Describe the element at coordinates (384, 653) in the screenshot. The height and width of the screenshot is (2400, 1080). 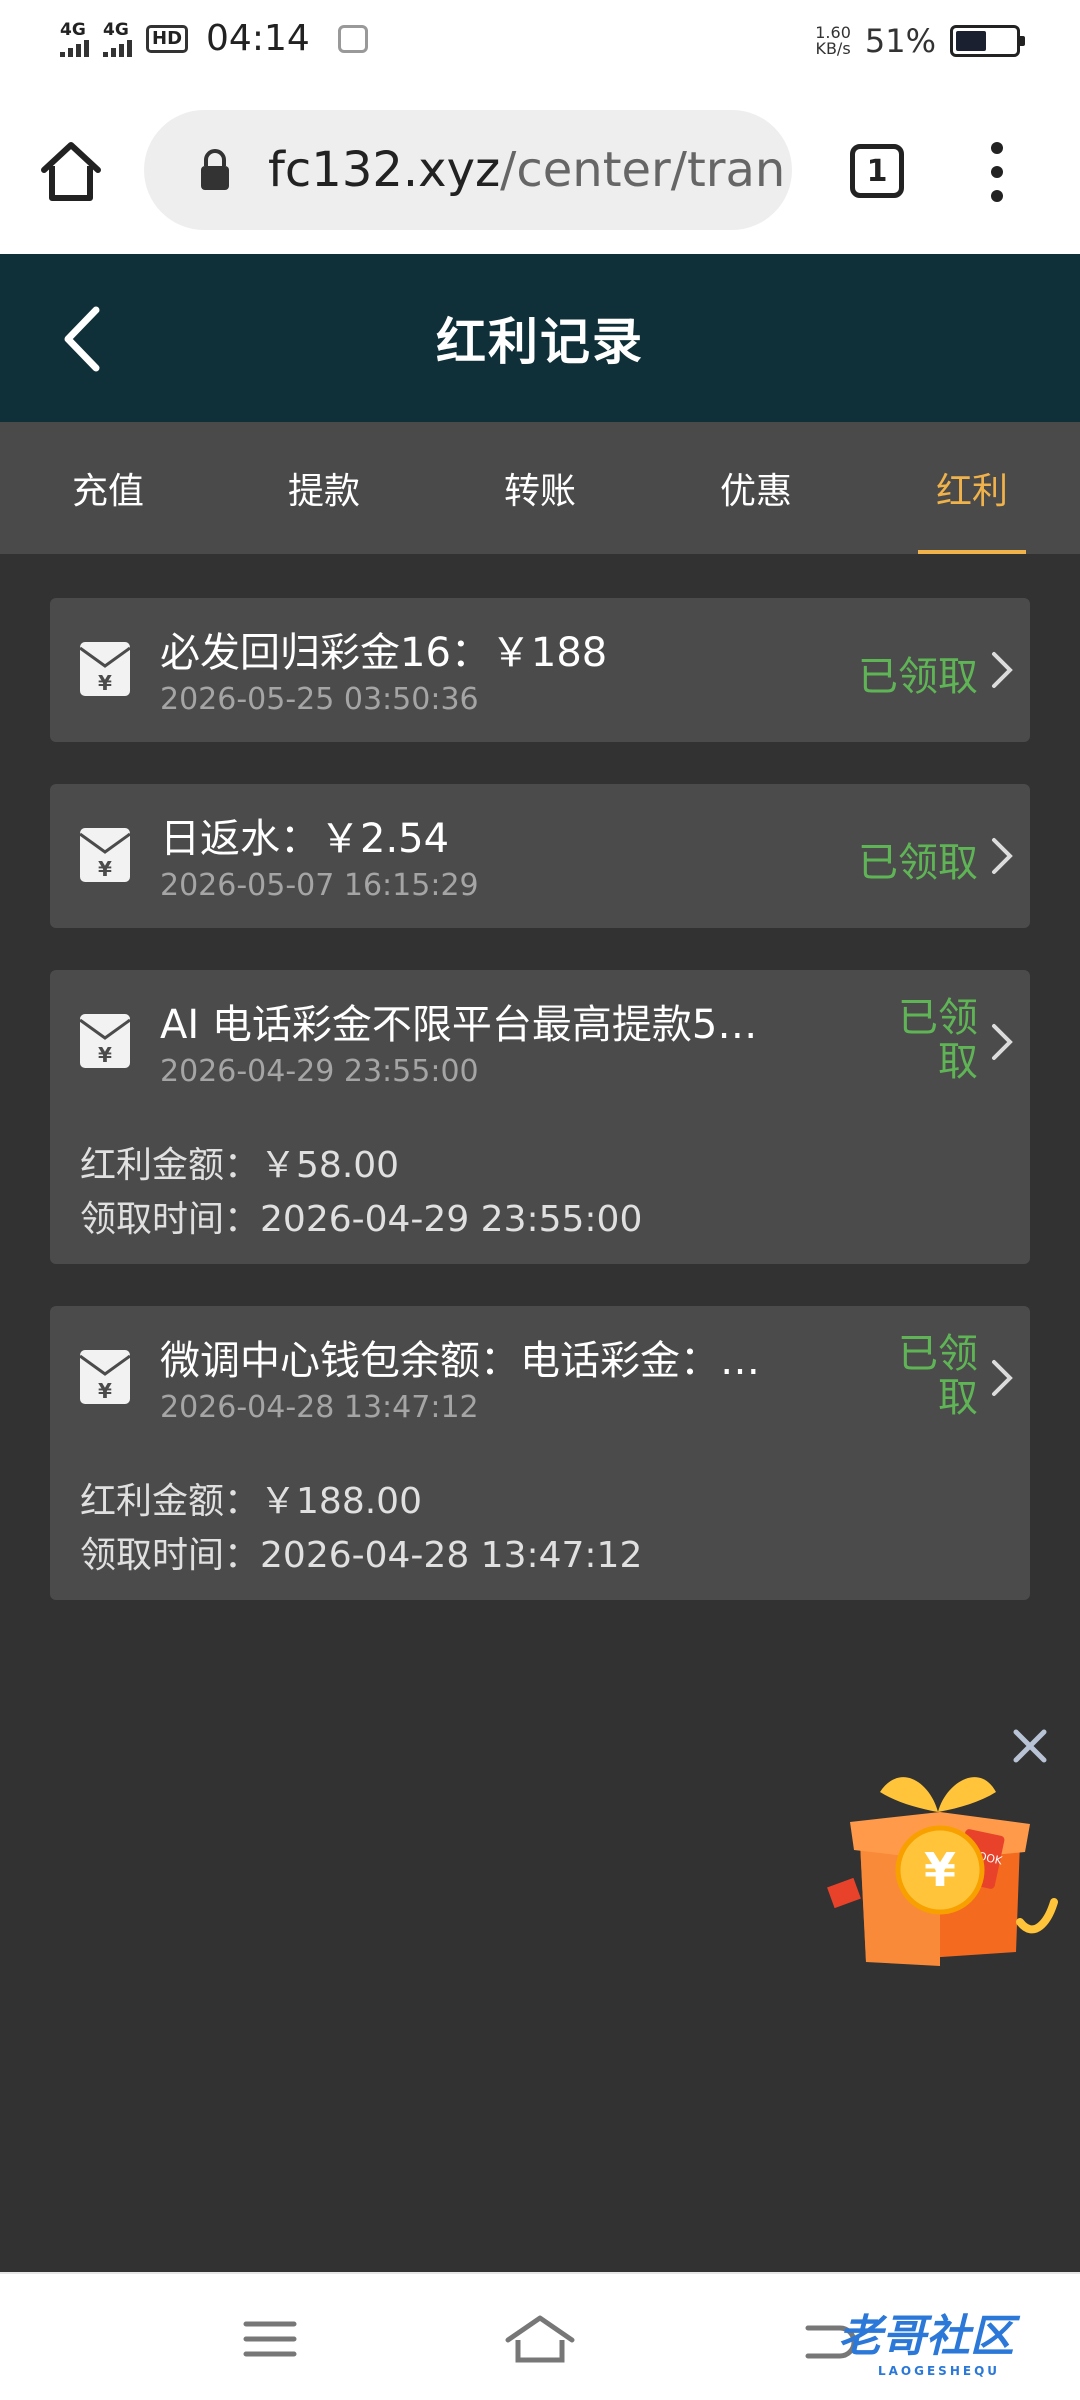
I see `record-title: 必发回归彩金16：￥188` at that location.